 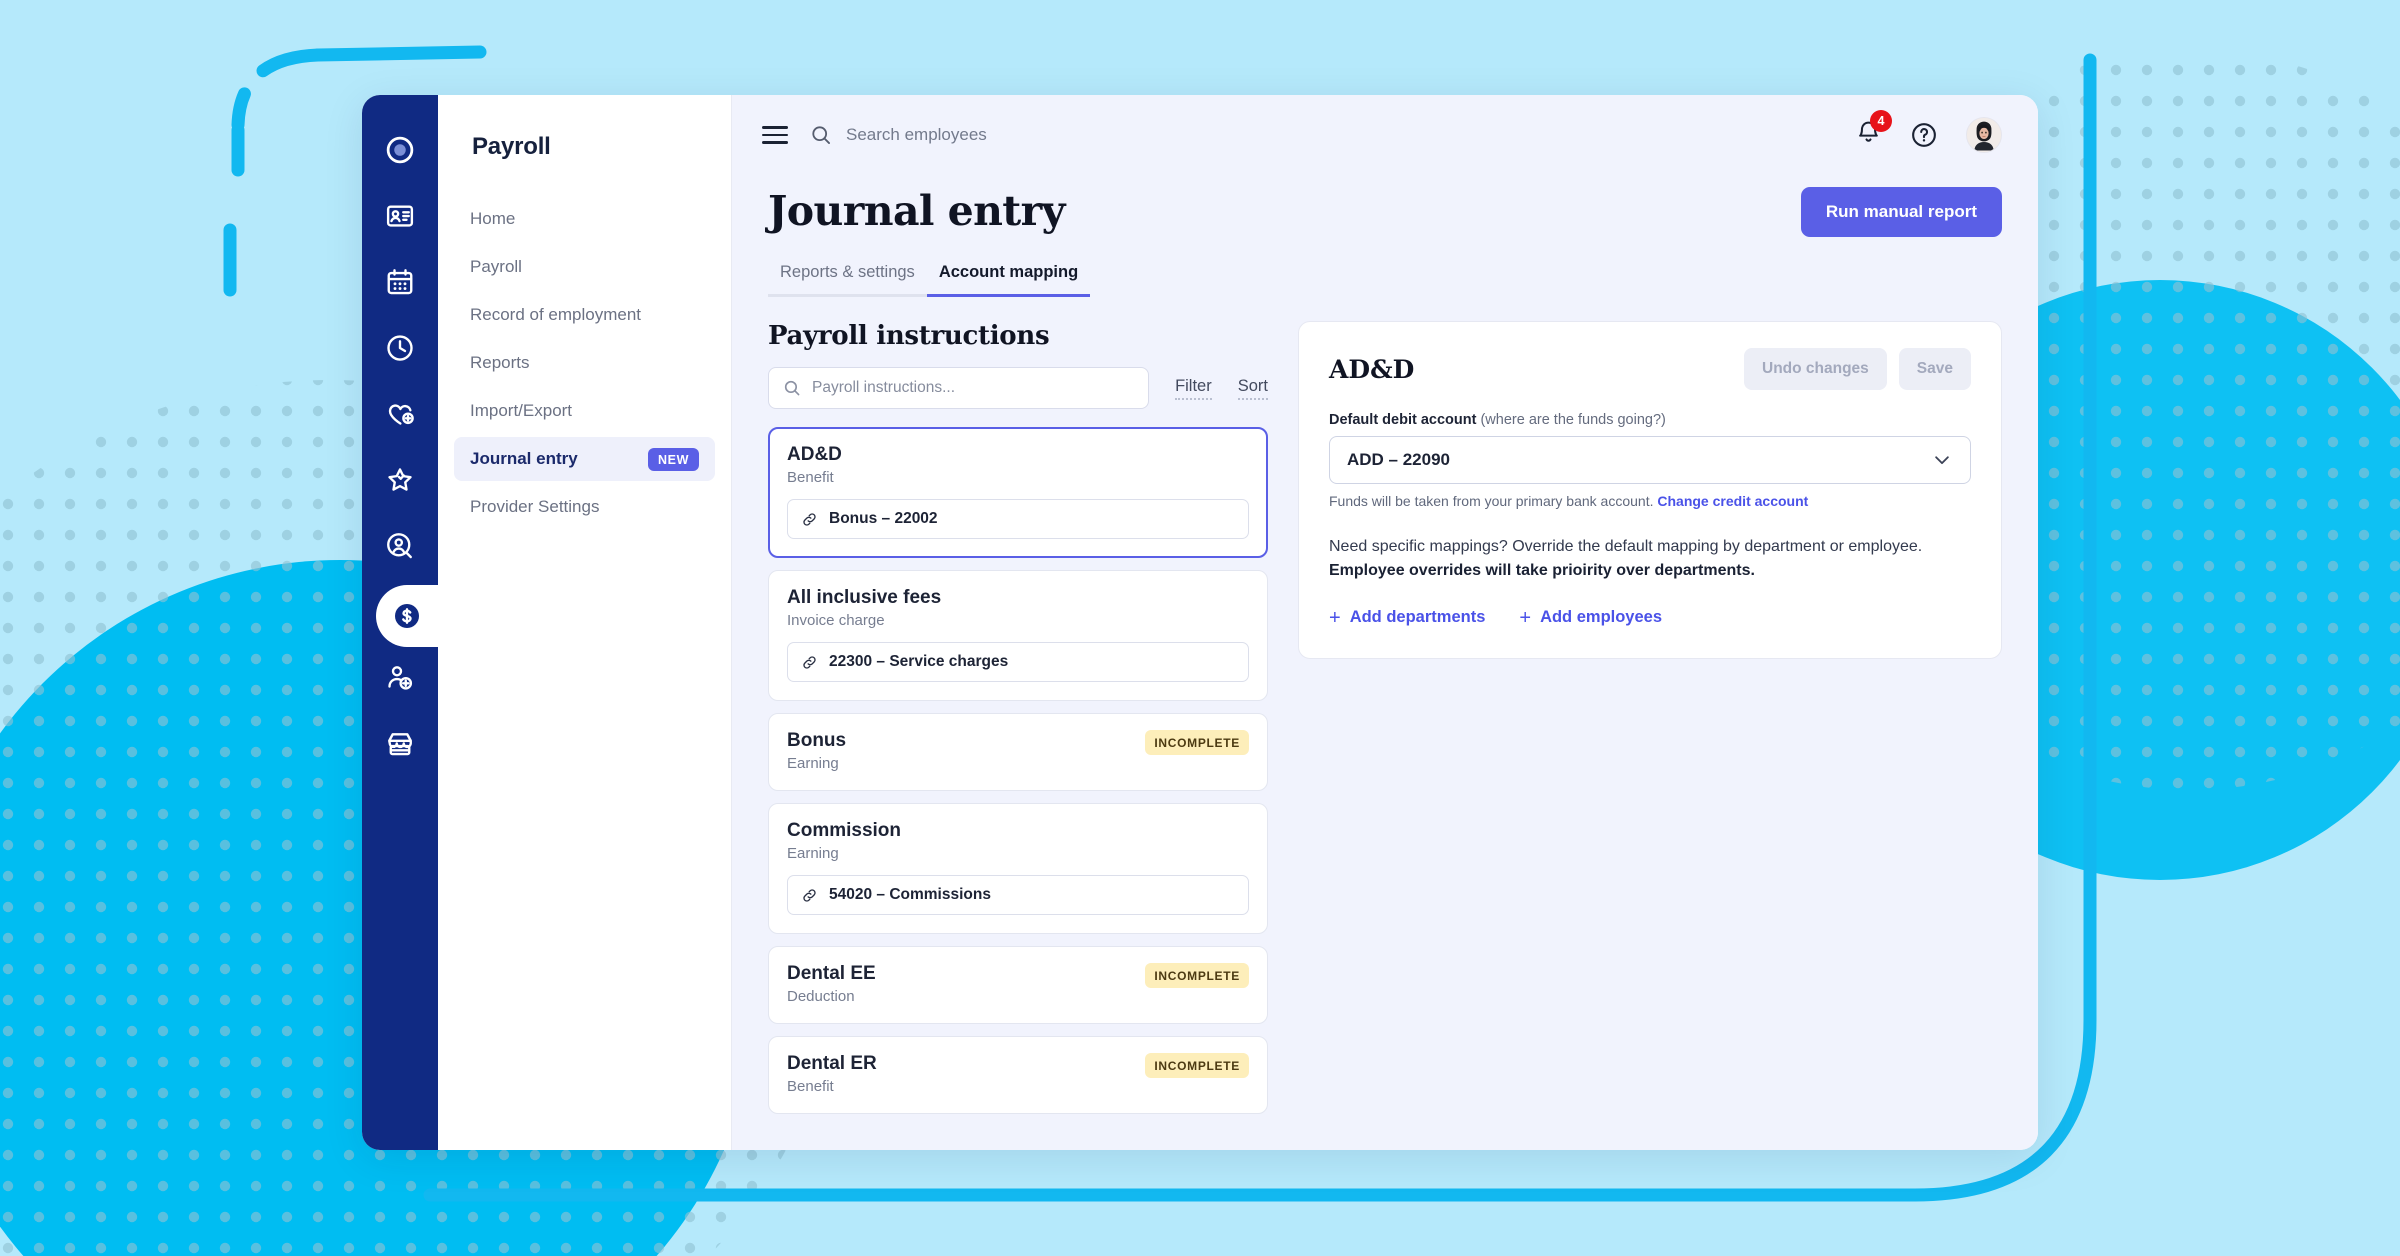 What do you see at coordinates (524, 458) in the screenshot?
I see `sidebar-item-label: Journal entry` at bounding box center [524, 458].